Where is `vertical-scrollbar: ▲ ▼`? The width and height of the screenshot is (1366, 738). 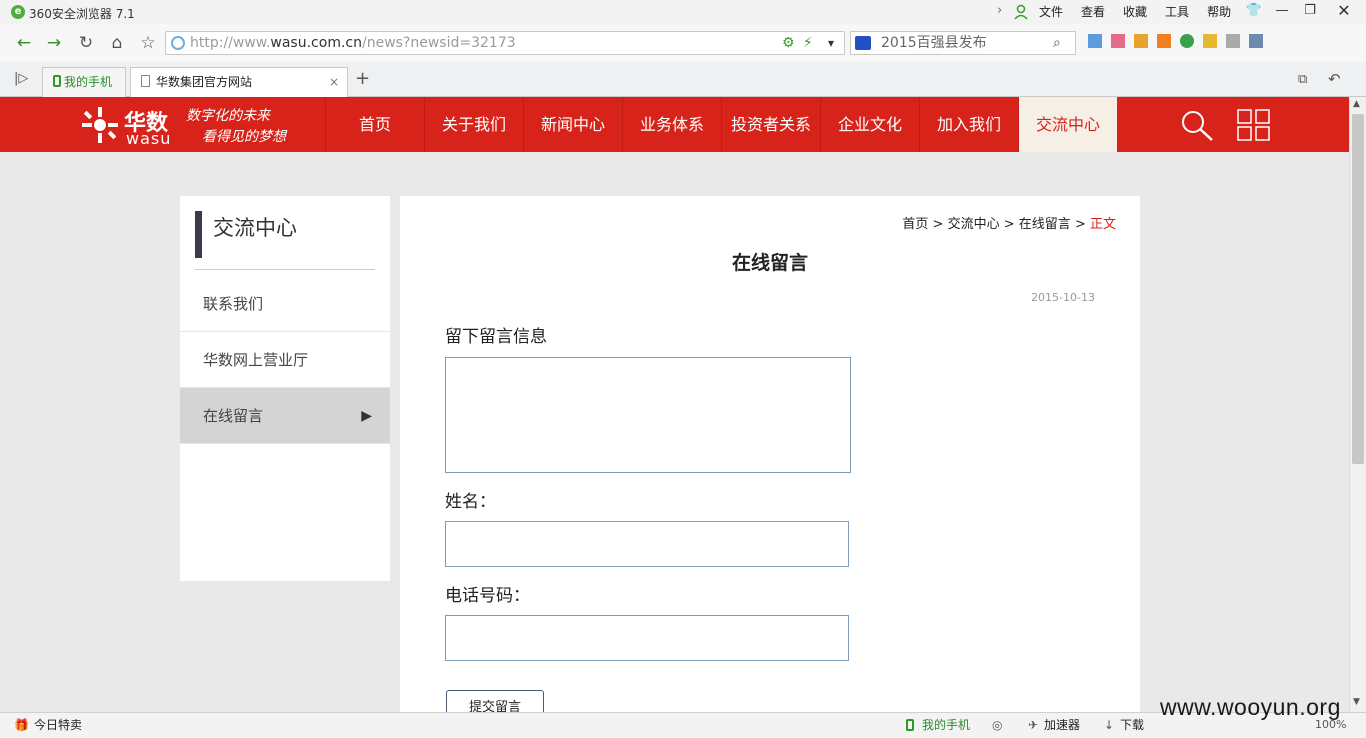 vertical-scrollbar: ▲ ▼ is located at coordinates (1357, 404).